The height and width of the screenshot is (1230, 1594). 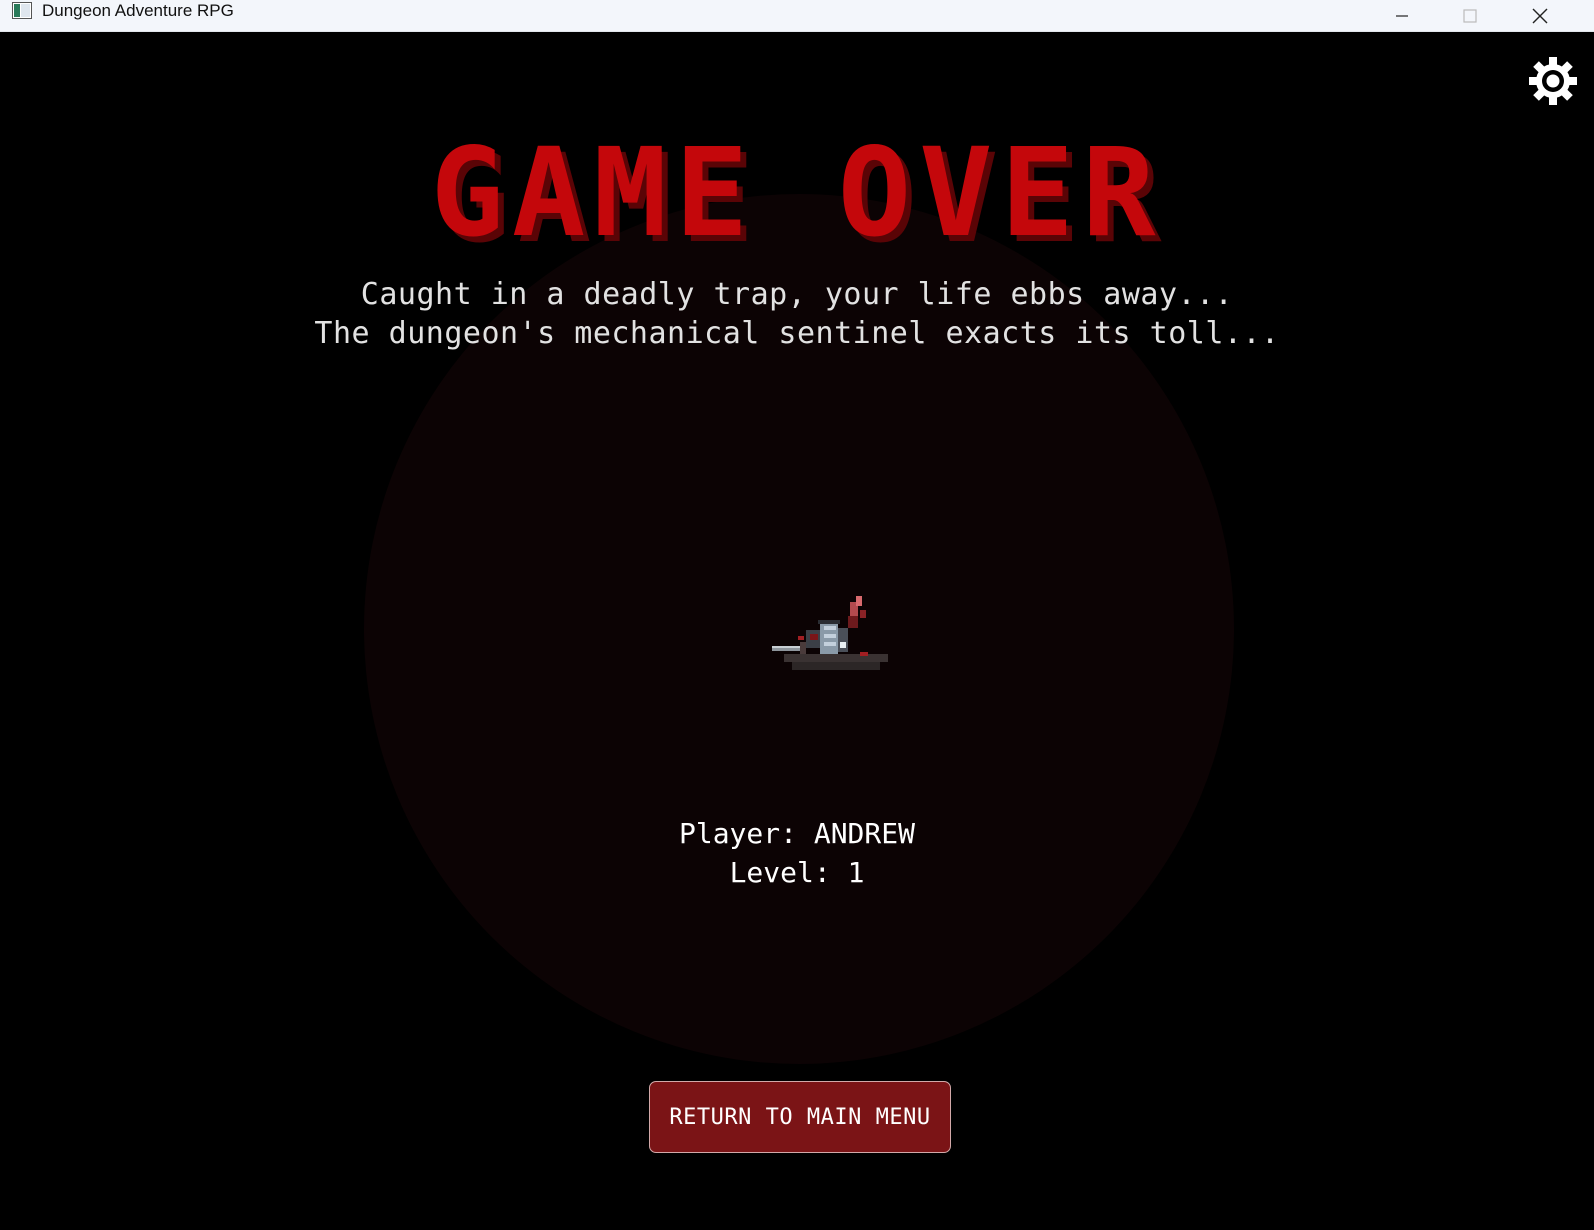 What do you see at coordinates (22, 10) in the screenshot?
I see `app-icon` at bounding box center [22, 10].